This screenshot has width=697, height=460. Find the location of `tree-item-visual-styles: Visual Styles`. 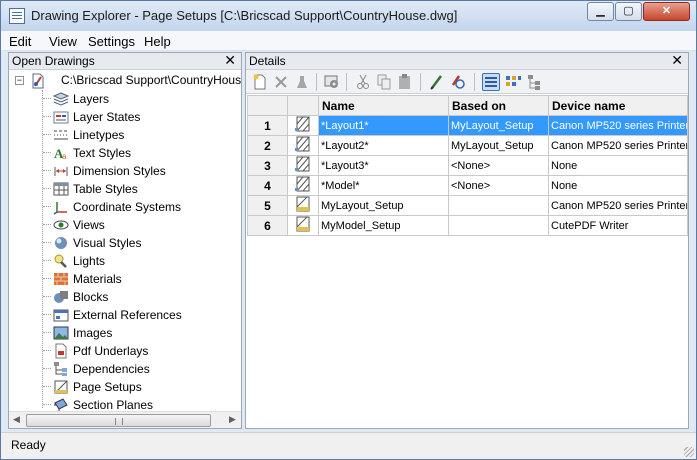

tree-item-visual-styles: Visual Styles is located at coordinates (141, 243).